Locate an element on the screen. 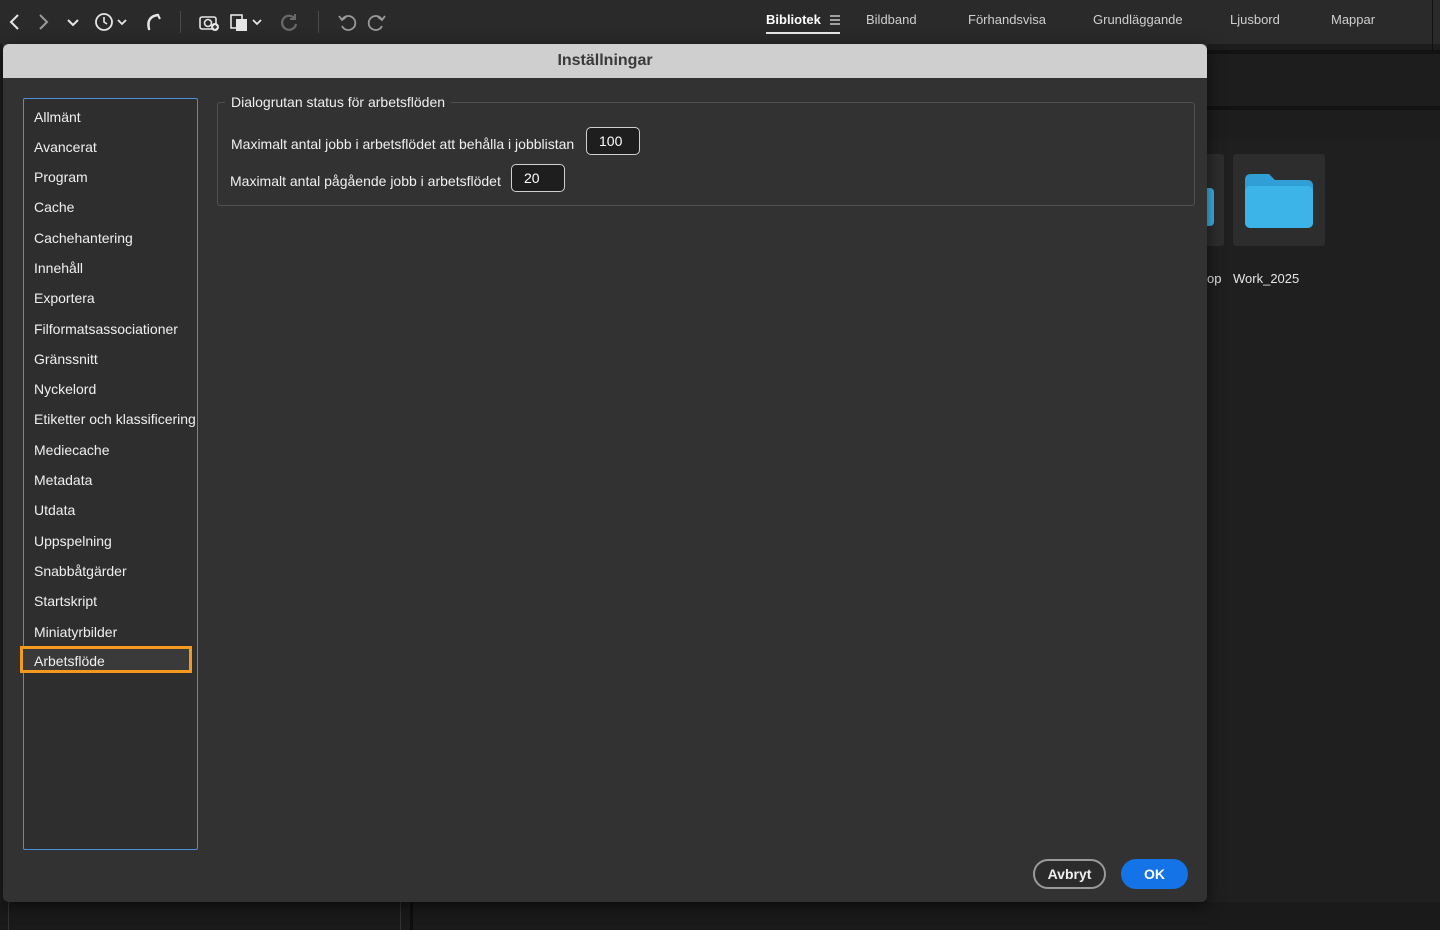 The height and width of the screenshot is (930, 1440). nav-item-arbetsflode: Arbetsflöde is located at coordinates (106, 659).